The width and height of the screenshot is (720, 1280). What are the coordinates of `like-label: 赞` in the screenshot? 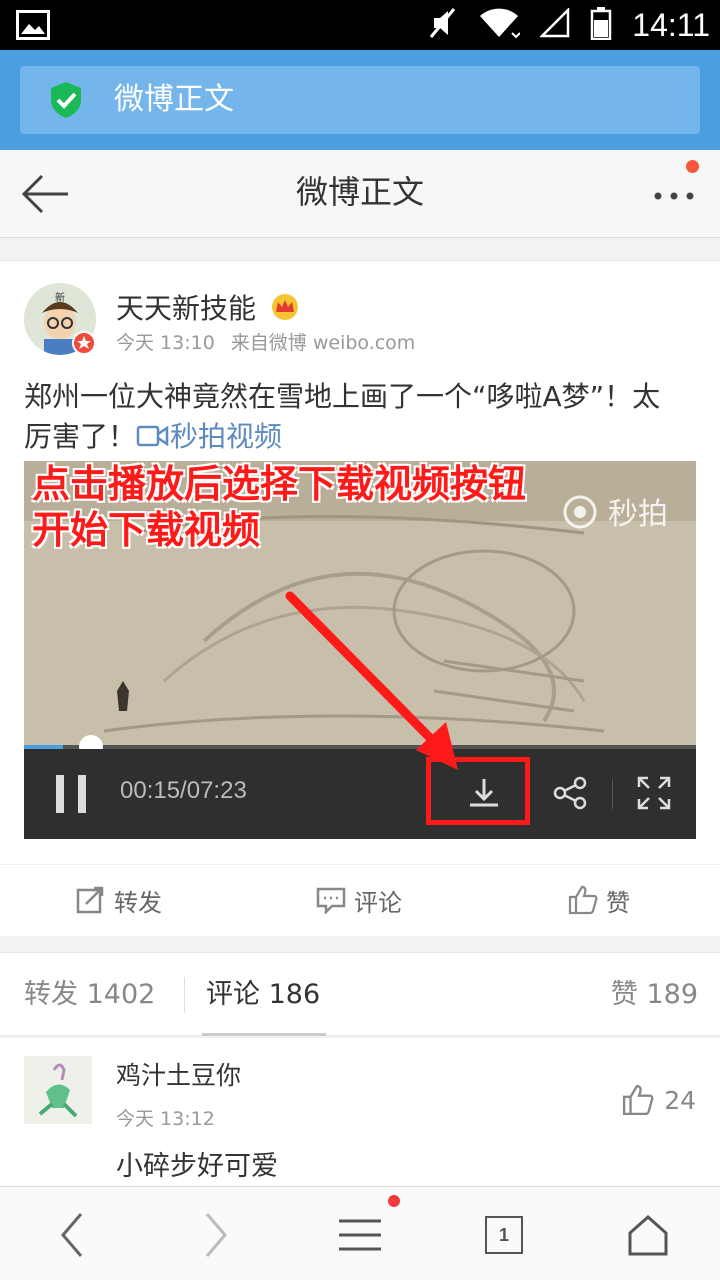 It's located at (618, 902).